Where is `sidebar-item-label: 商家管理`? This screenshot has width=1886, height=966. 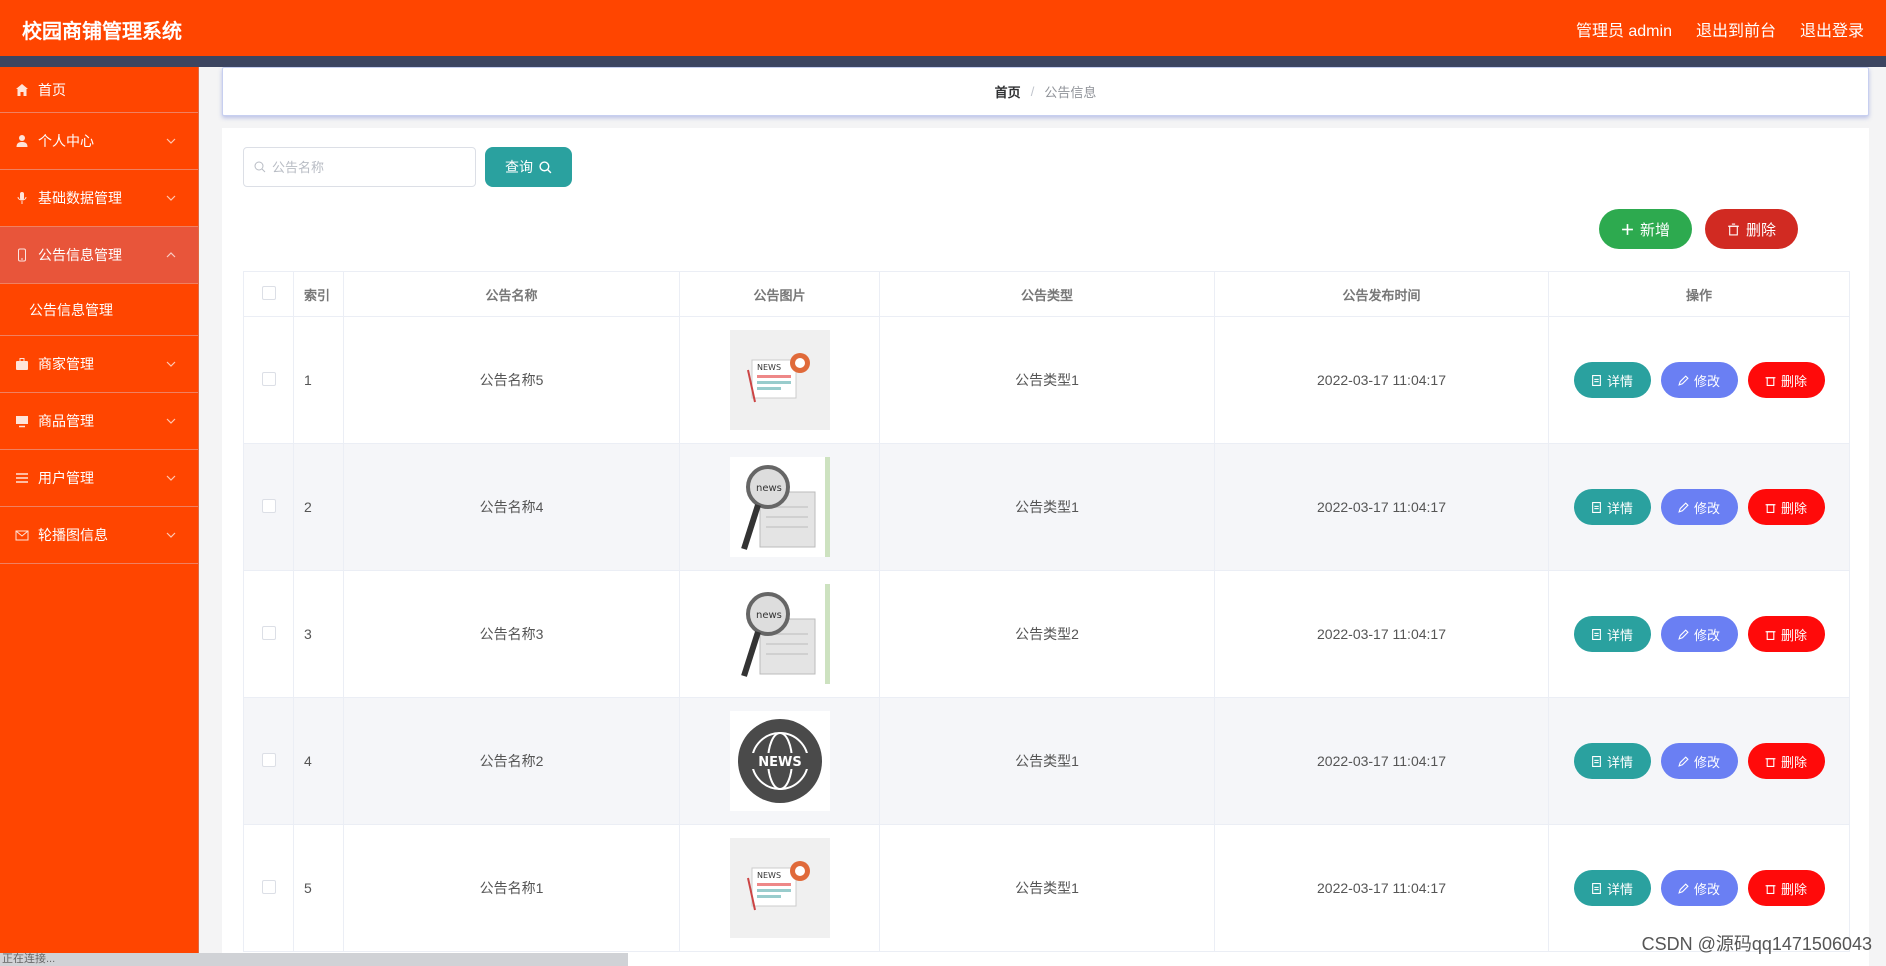 sidebar-item-label: 商家管理 is located at coordinates (66, 364).